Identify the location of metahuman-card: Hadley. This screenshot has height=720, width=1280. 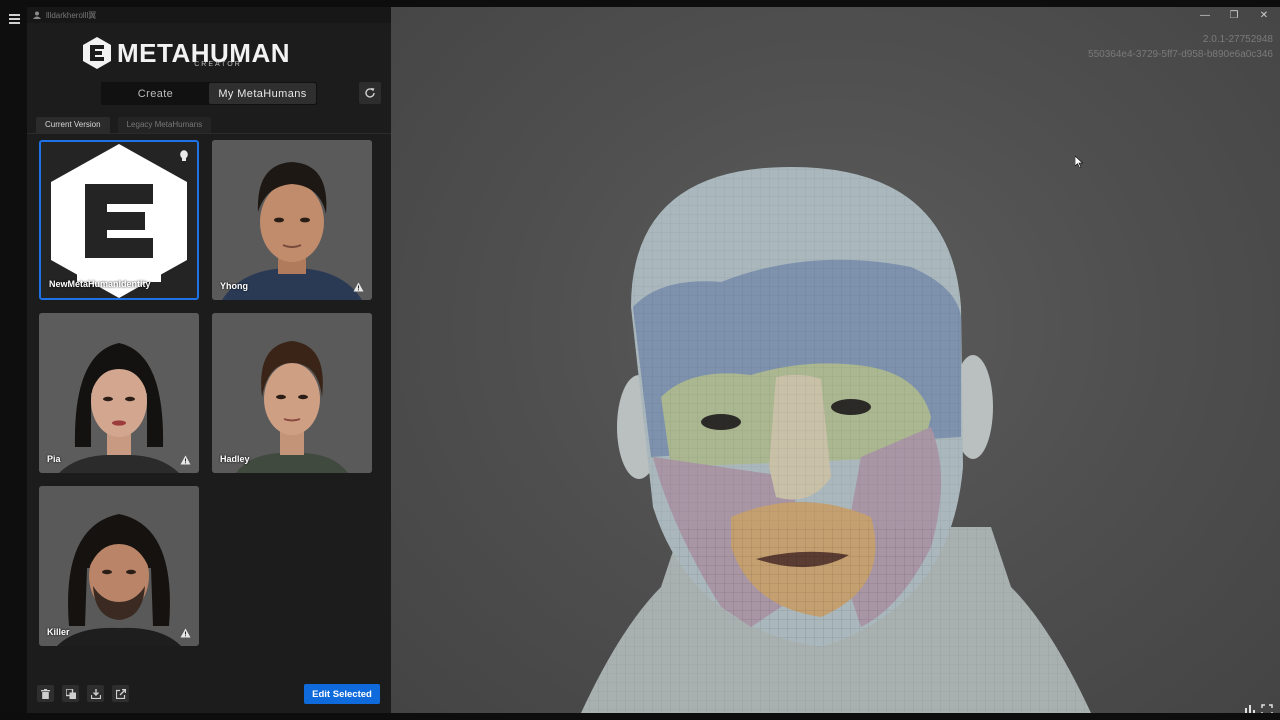
(292, 393).